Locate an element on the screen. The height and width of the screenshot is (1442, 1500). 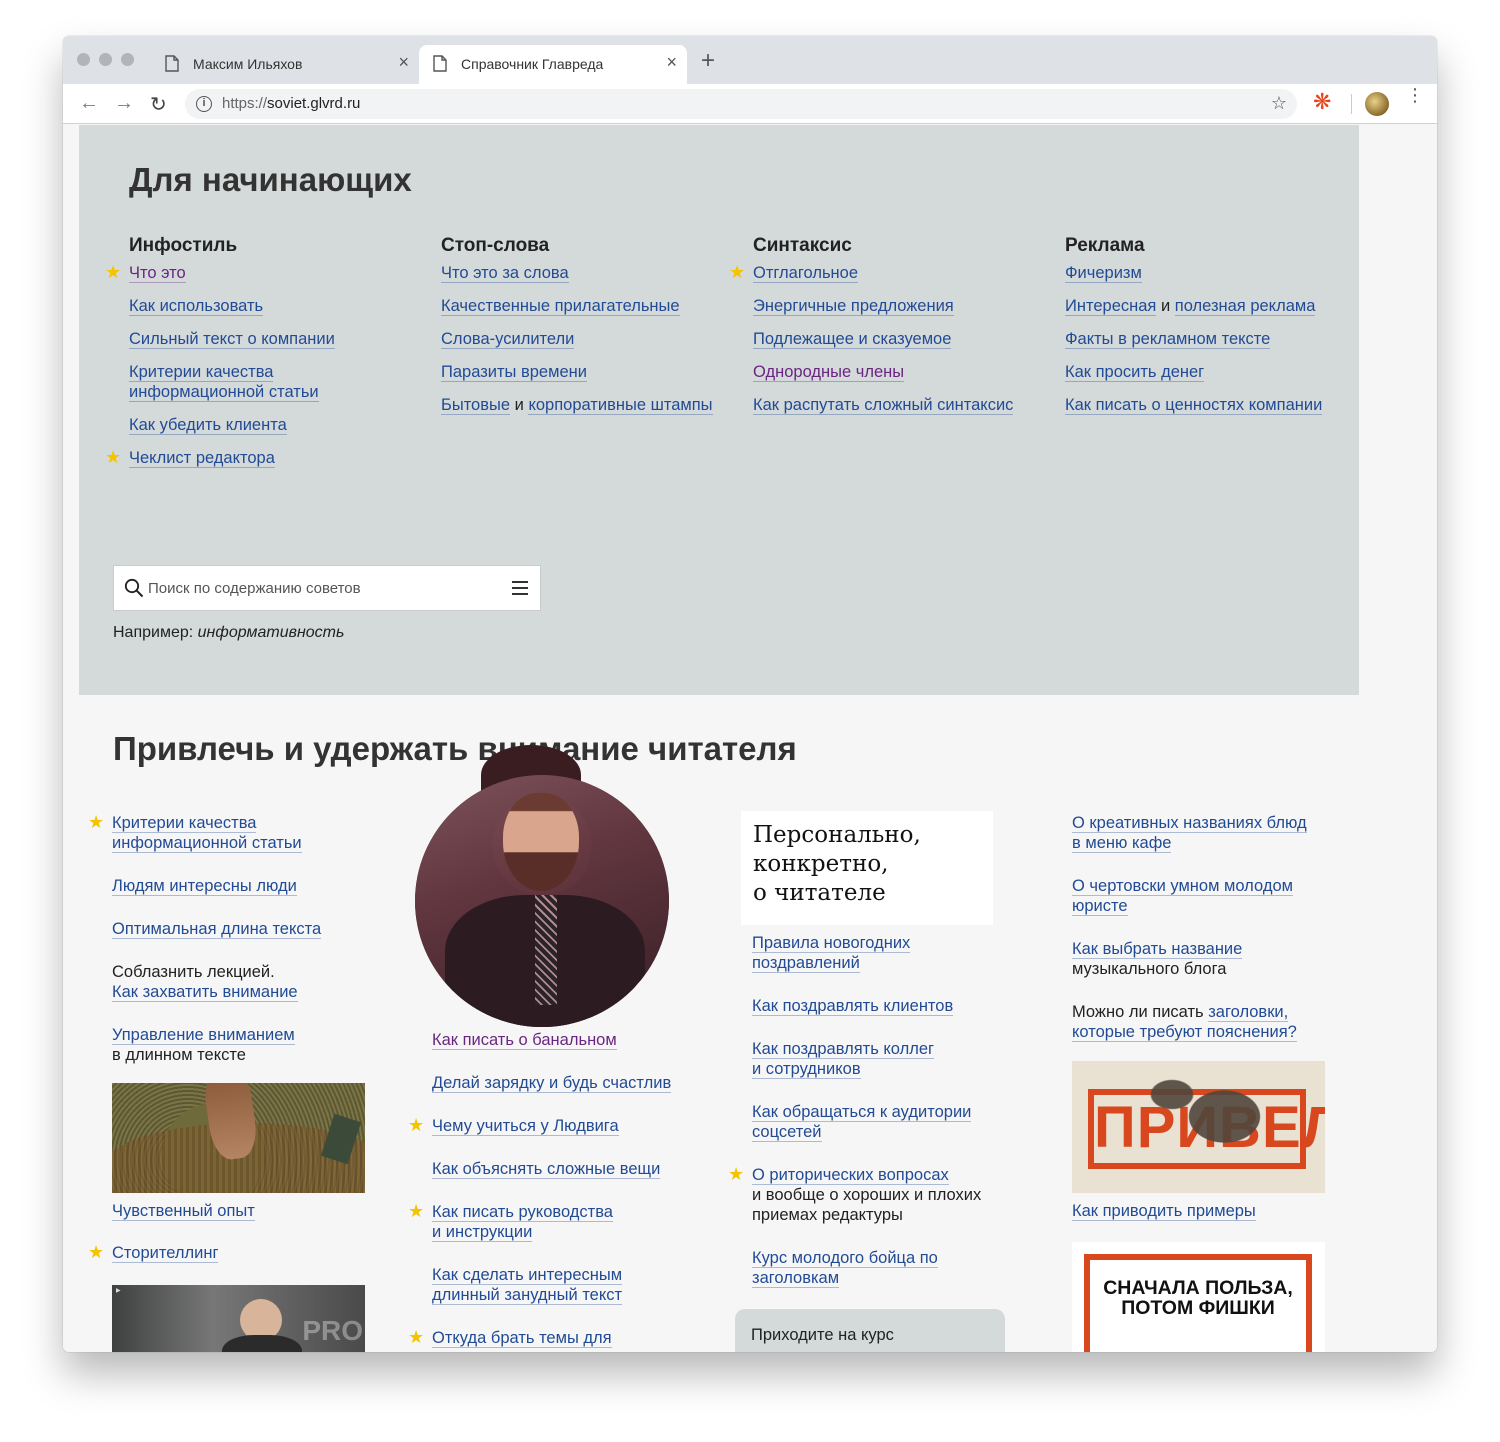
link: Факты в рекламном тексте is located at coordinates (1168, 339).